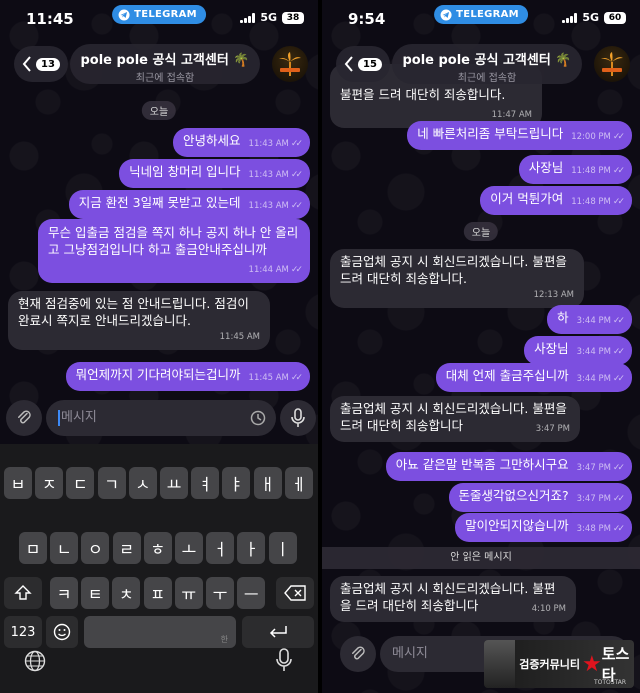 Image resolution: width=640 pixels, height=693 pixels. I want to click on delete-key, so click(295, 593).